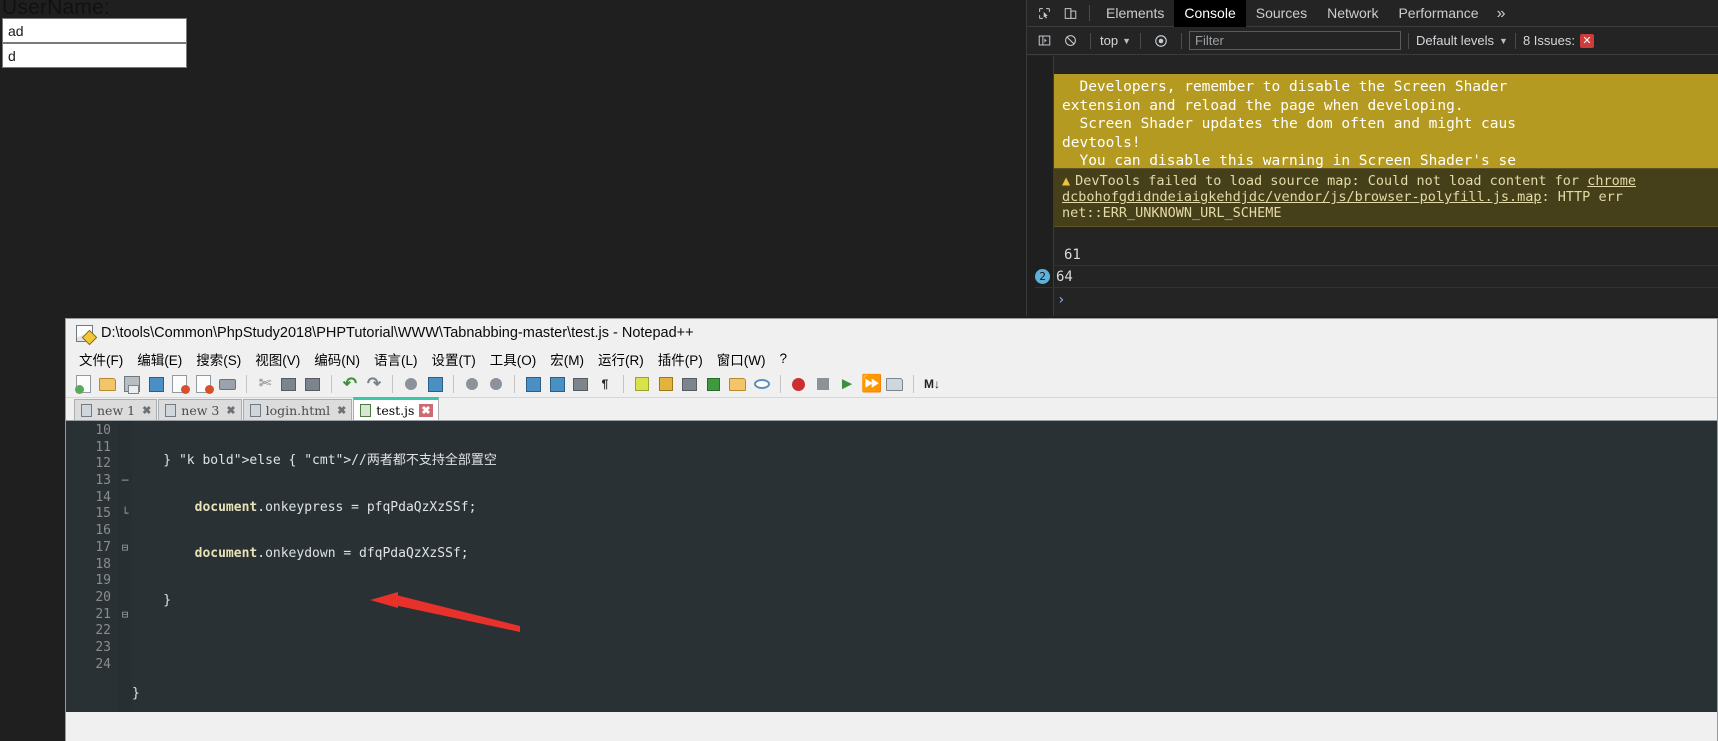 The image size is (1718, 741). I want to click on console-filter-input, so click(1295, 40).